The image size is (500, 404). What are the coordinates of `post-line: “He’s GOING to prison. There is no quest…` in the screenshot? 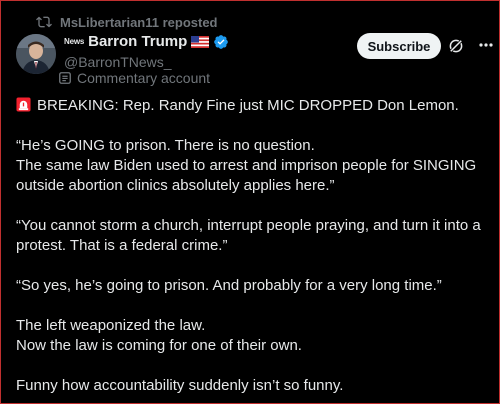 It's located at (165, 145).